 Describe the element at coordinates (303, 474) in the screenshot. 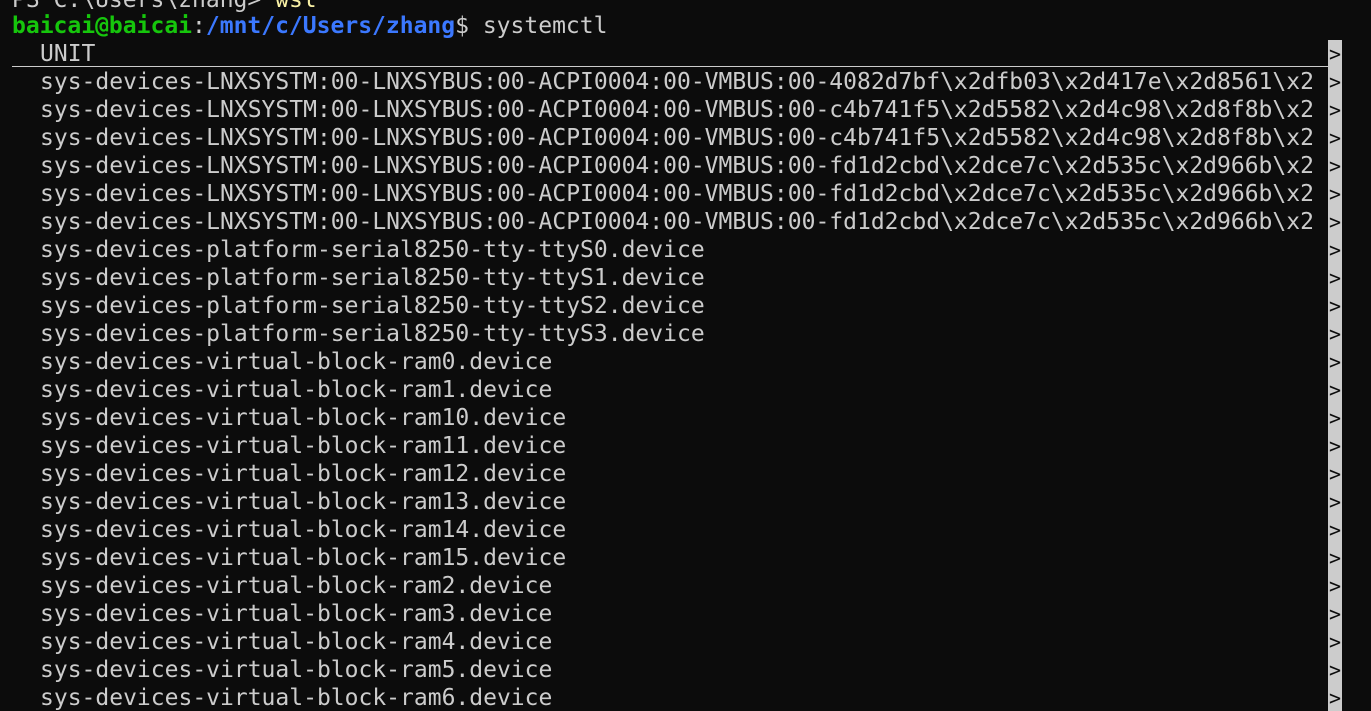

I see `unit-name: sys-devices-virtual-block-ram12.device` at that location.